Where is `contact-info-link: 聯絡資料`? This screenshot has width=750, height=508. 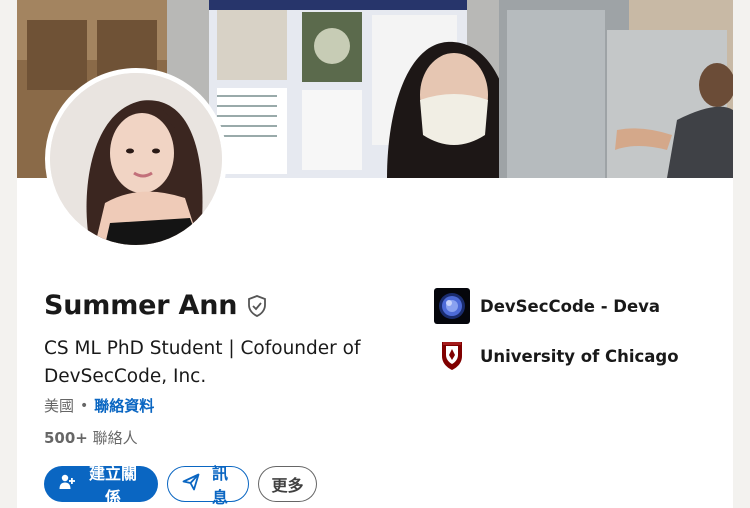 contact-info-link: 聯絡資料 is located at coordinates (124, 405).